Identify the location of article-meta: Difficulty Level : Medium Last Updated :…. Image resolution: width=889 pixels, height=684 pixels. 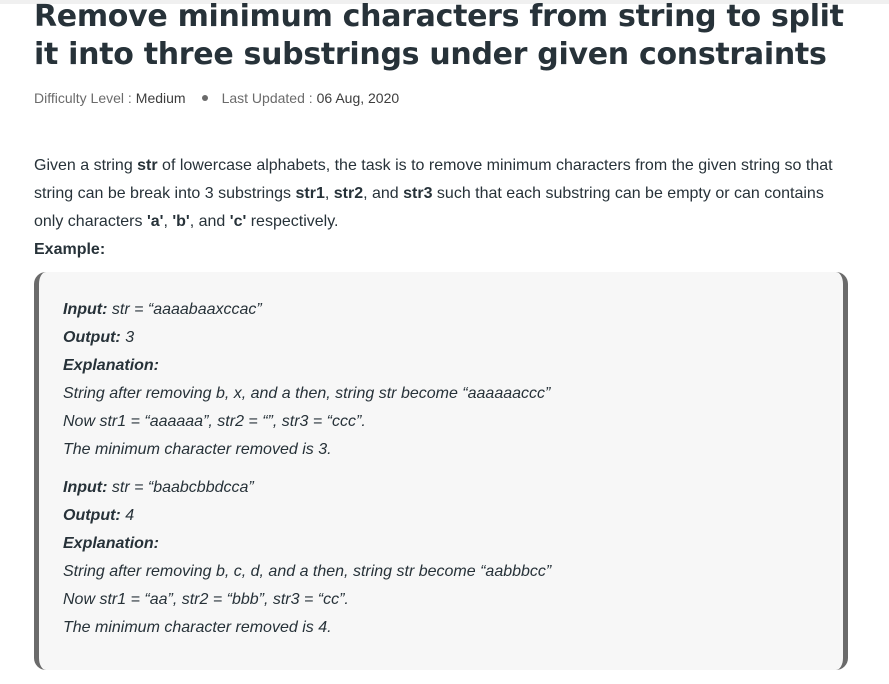
(216, 98).